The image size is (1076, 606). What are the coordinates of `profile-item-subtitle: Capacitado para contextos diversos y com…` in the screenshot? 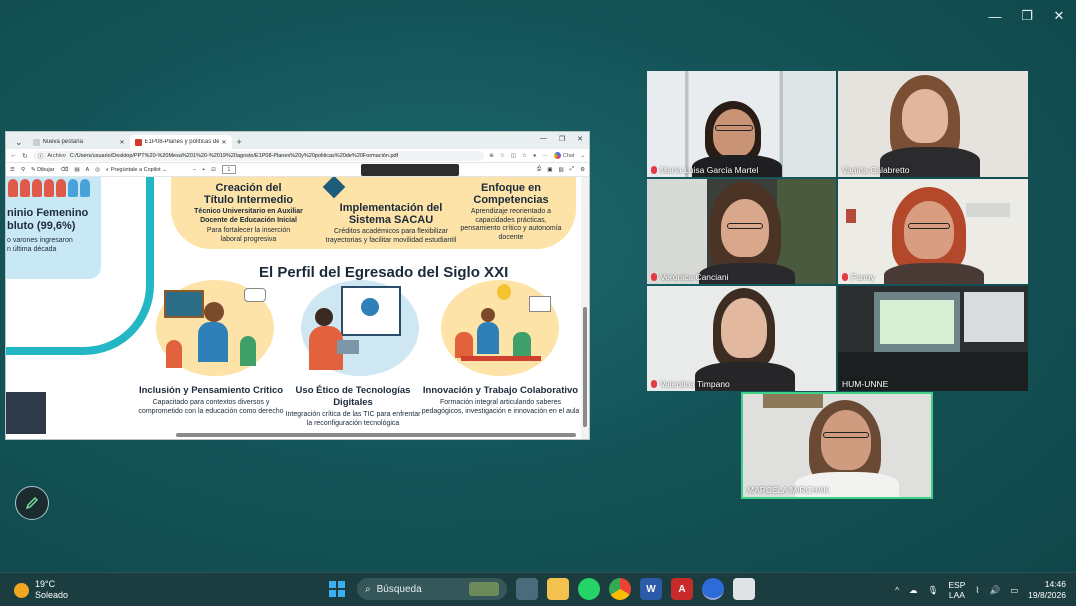 It's located at (211, 407).